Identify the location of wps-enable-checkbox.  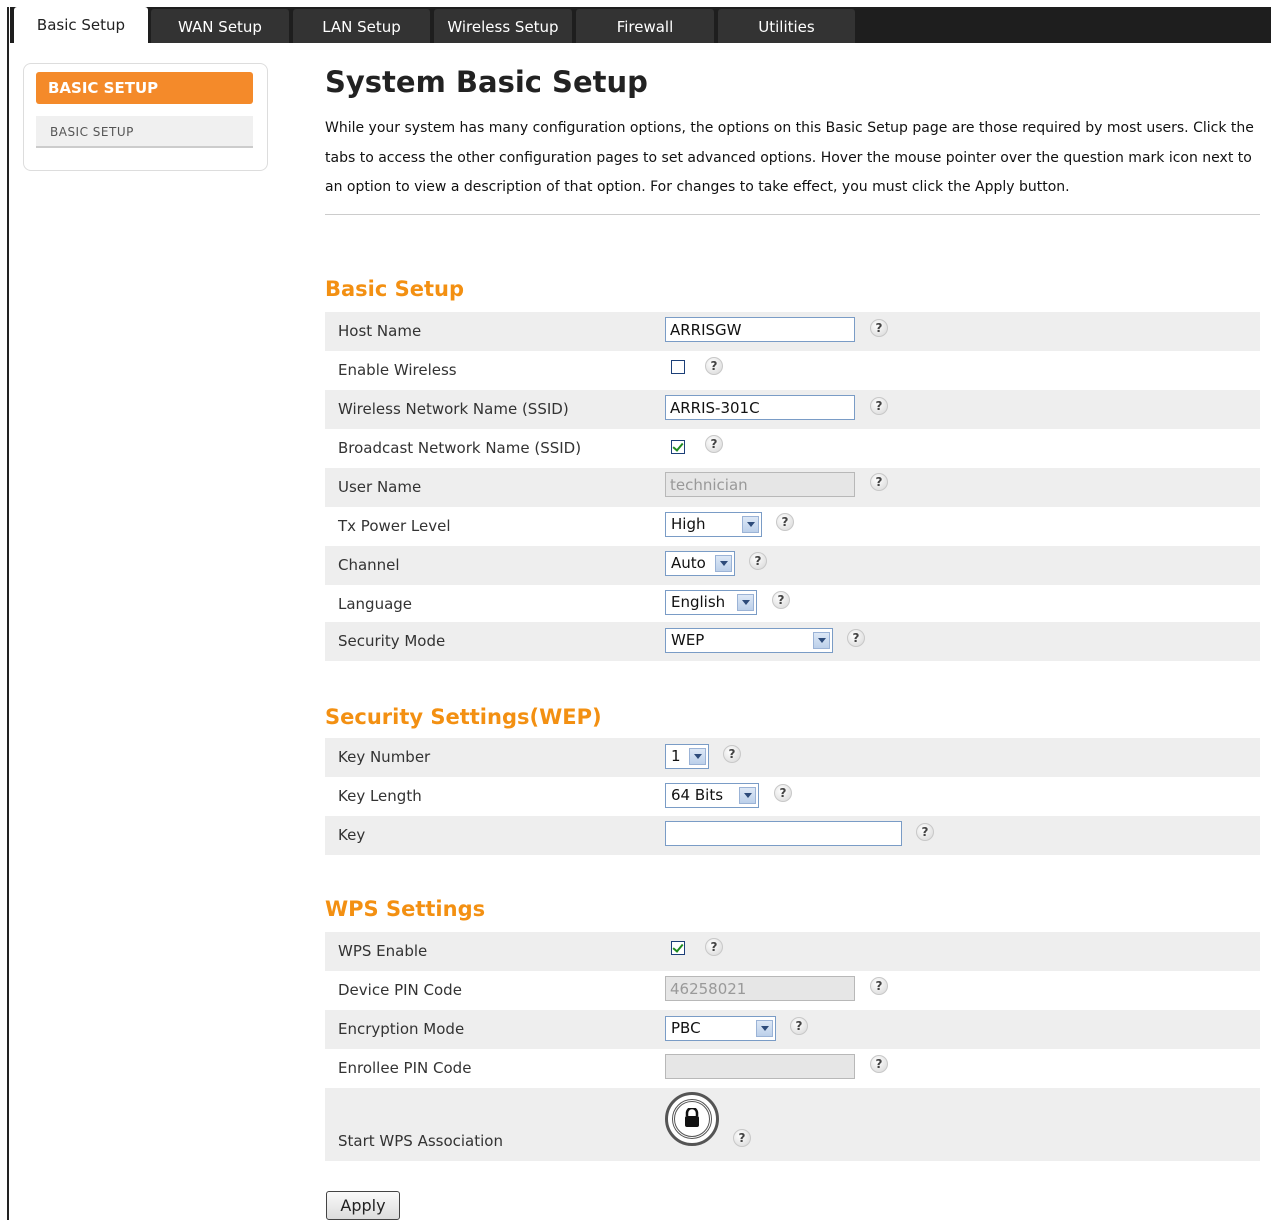
(678, 948).